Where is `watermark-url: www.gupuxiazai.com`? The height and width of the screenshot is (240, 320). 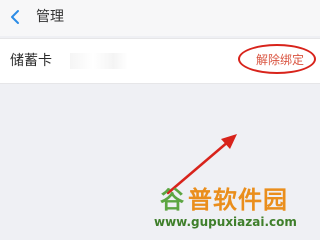 watermark-url: www.gupuxiazai.com is located at coordinates (225, 222).